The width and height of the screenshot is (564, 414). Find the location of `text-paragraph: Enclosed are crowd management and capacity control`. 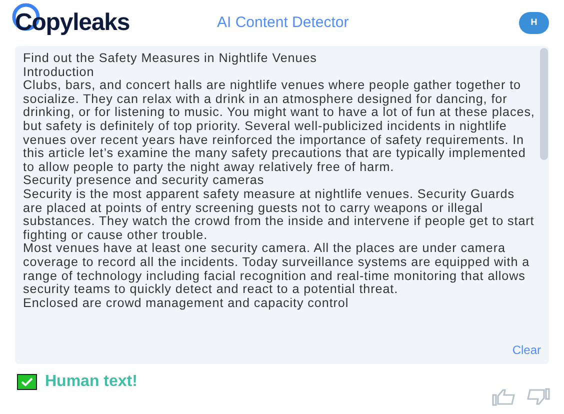

text-paragraph: Enclosed are crowd management and capacity control is located at coordinates (186, 303).